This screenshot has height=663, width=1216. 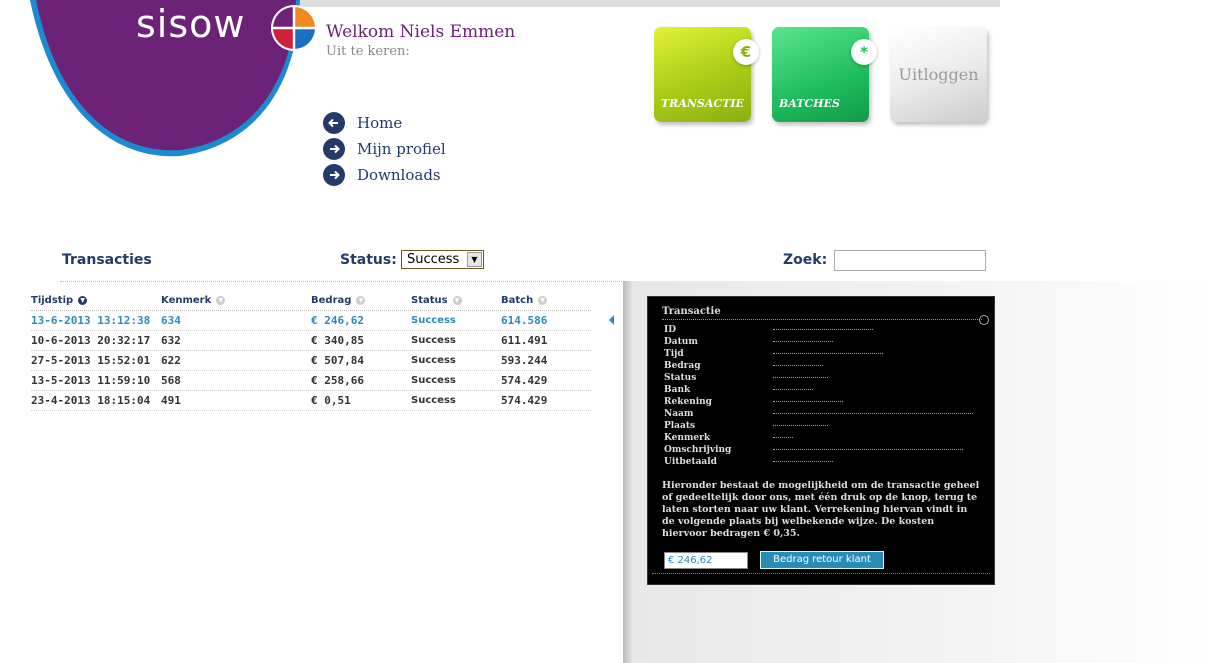 I want to click on logout-tile-label: Uitloggen, so click(x=938, y=74).